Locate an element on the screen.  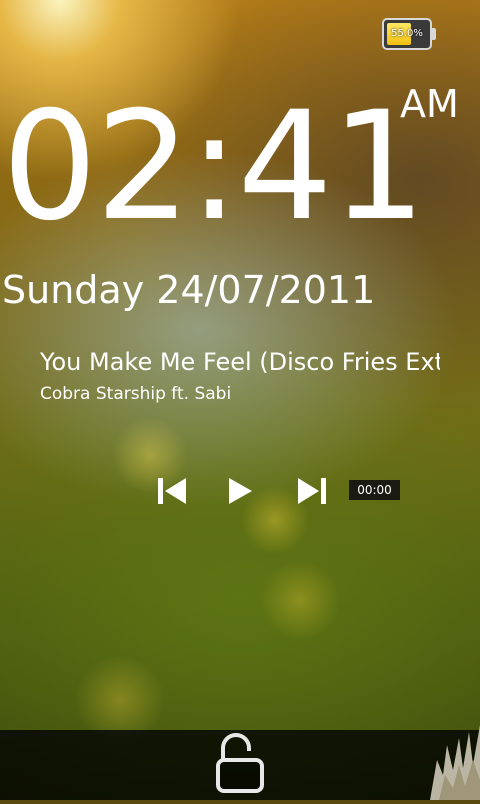
battery-icon: 55.0% is located at coordinates (409, 34).